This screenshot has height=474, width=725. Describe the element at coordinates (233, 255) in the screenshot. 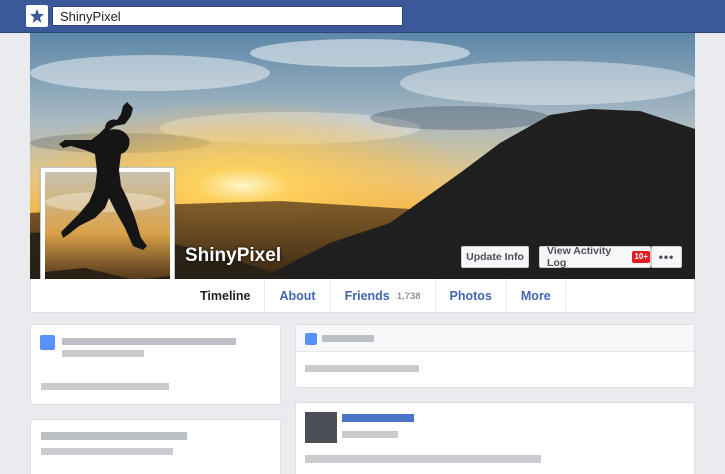

I see `page-name: ShinyPixel` at that location.